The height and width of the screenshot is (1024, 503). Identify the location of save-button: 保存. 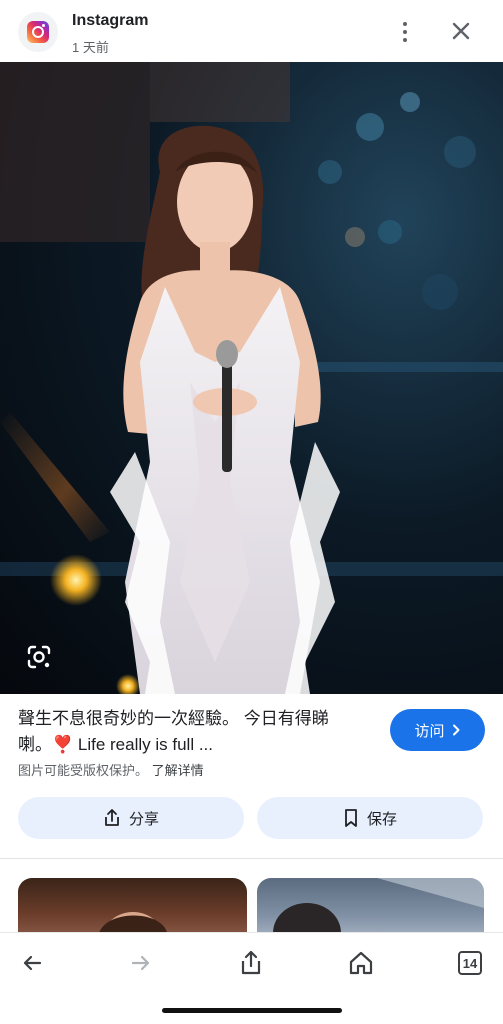
(370, 818).